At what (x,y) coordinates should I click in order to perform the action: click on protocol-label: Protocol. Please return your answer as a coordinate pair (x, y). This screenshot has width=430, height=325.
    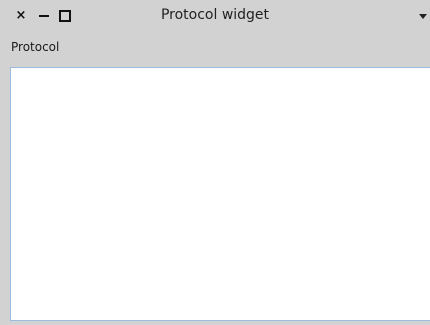
    Looking at the image, I should click on (35, 47).